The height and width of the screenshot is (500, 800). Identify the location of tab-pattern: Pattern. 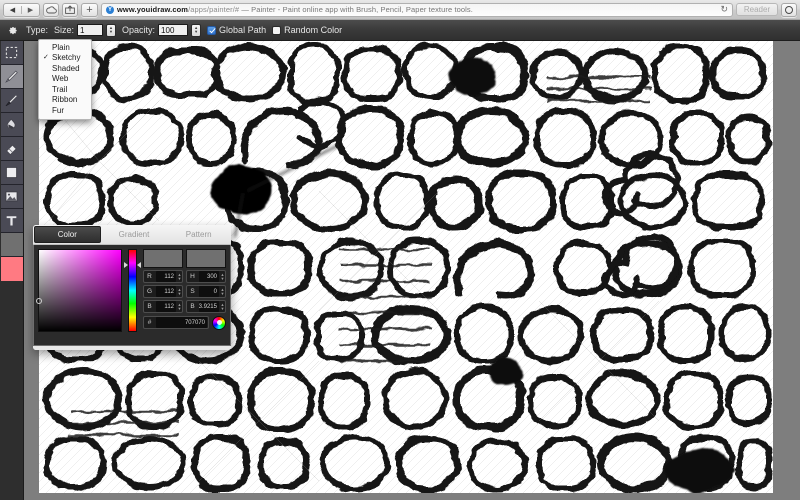
(198, 234).